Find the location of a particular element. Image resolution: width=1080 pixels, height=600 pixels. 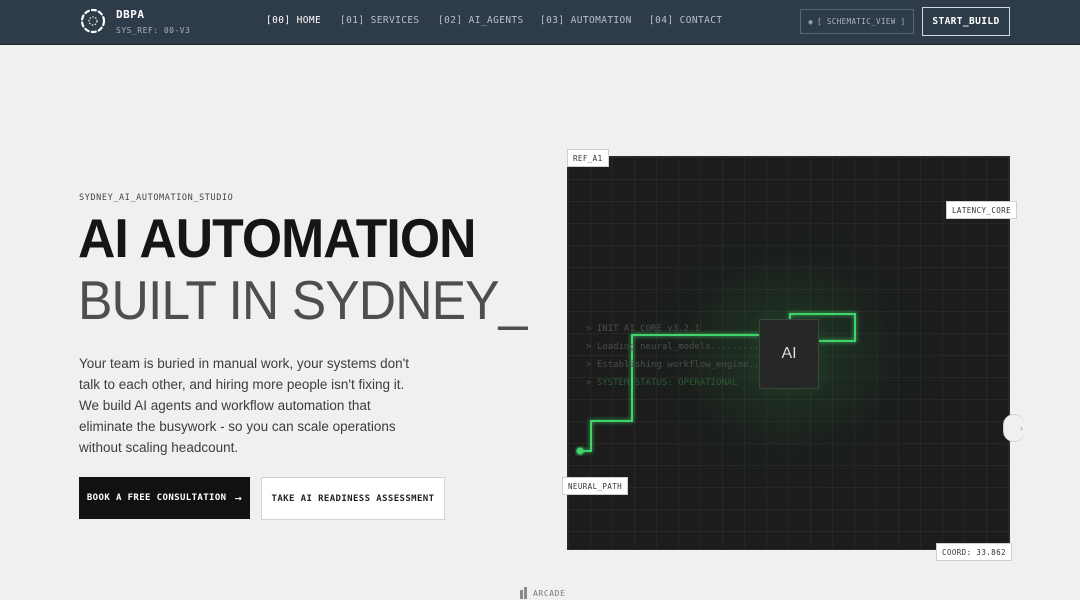

arcade-icon is located at coordinates (523, 593).